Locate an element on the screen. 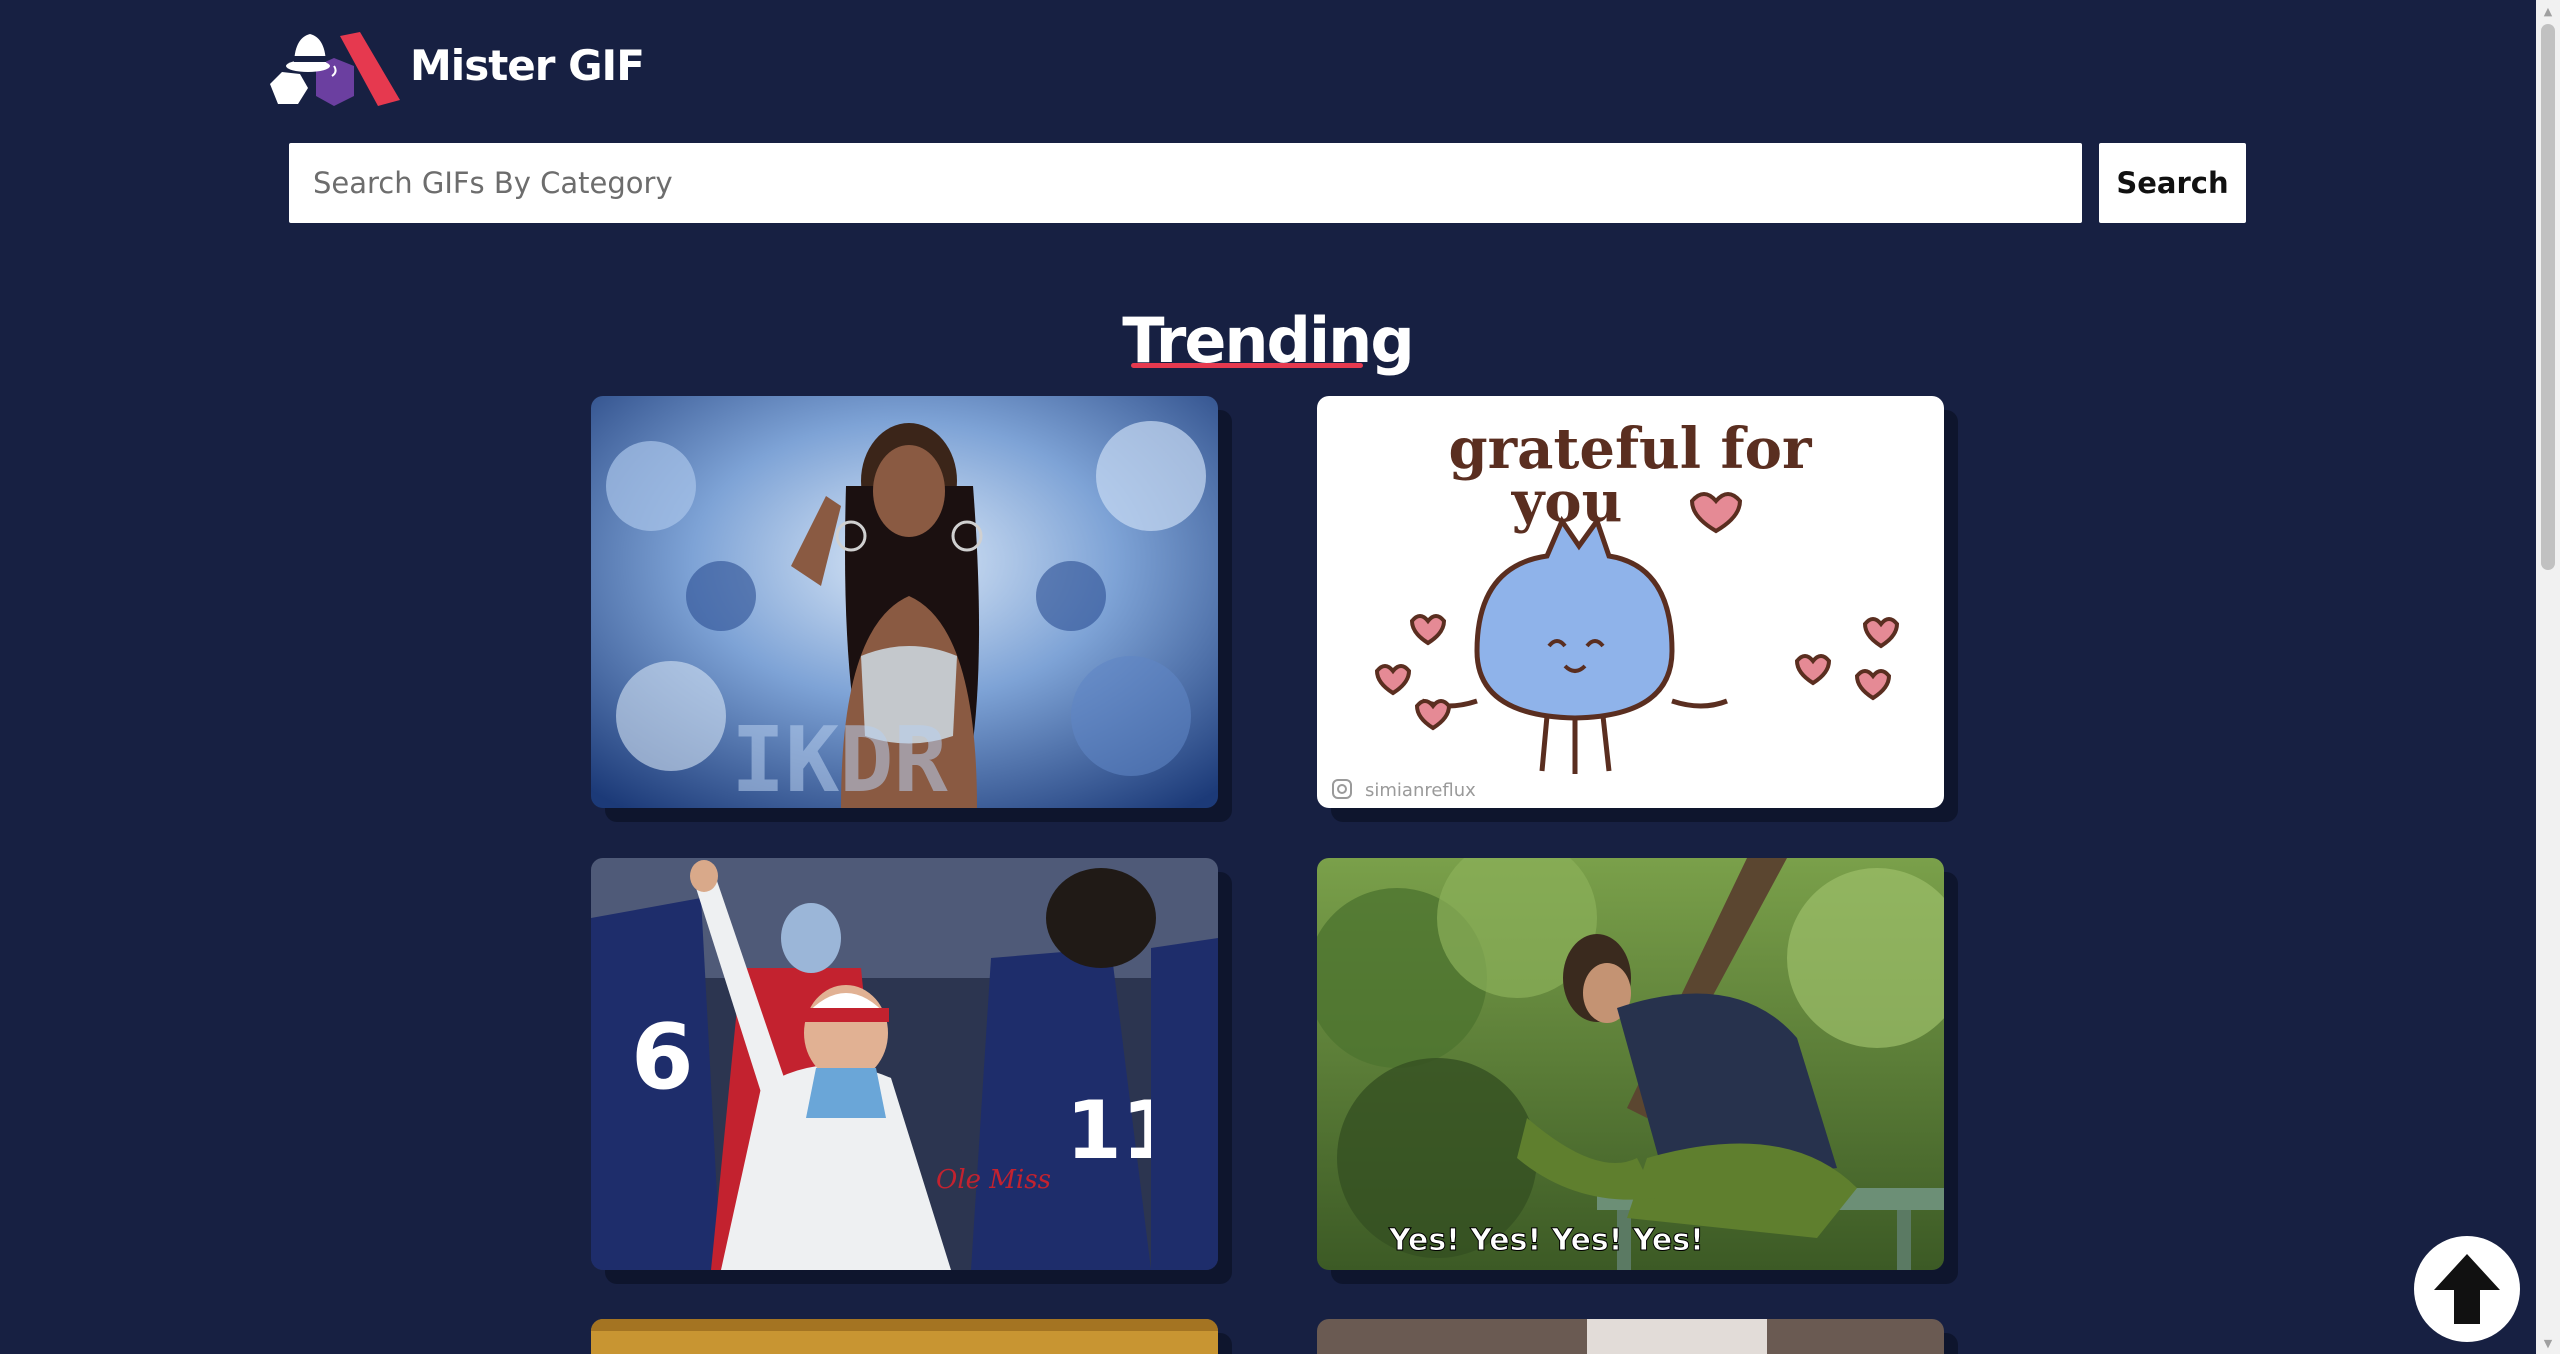  gif-image: IKDR is located at coordinates (904, 602).